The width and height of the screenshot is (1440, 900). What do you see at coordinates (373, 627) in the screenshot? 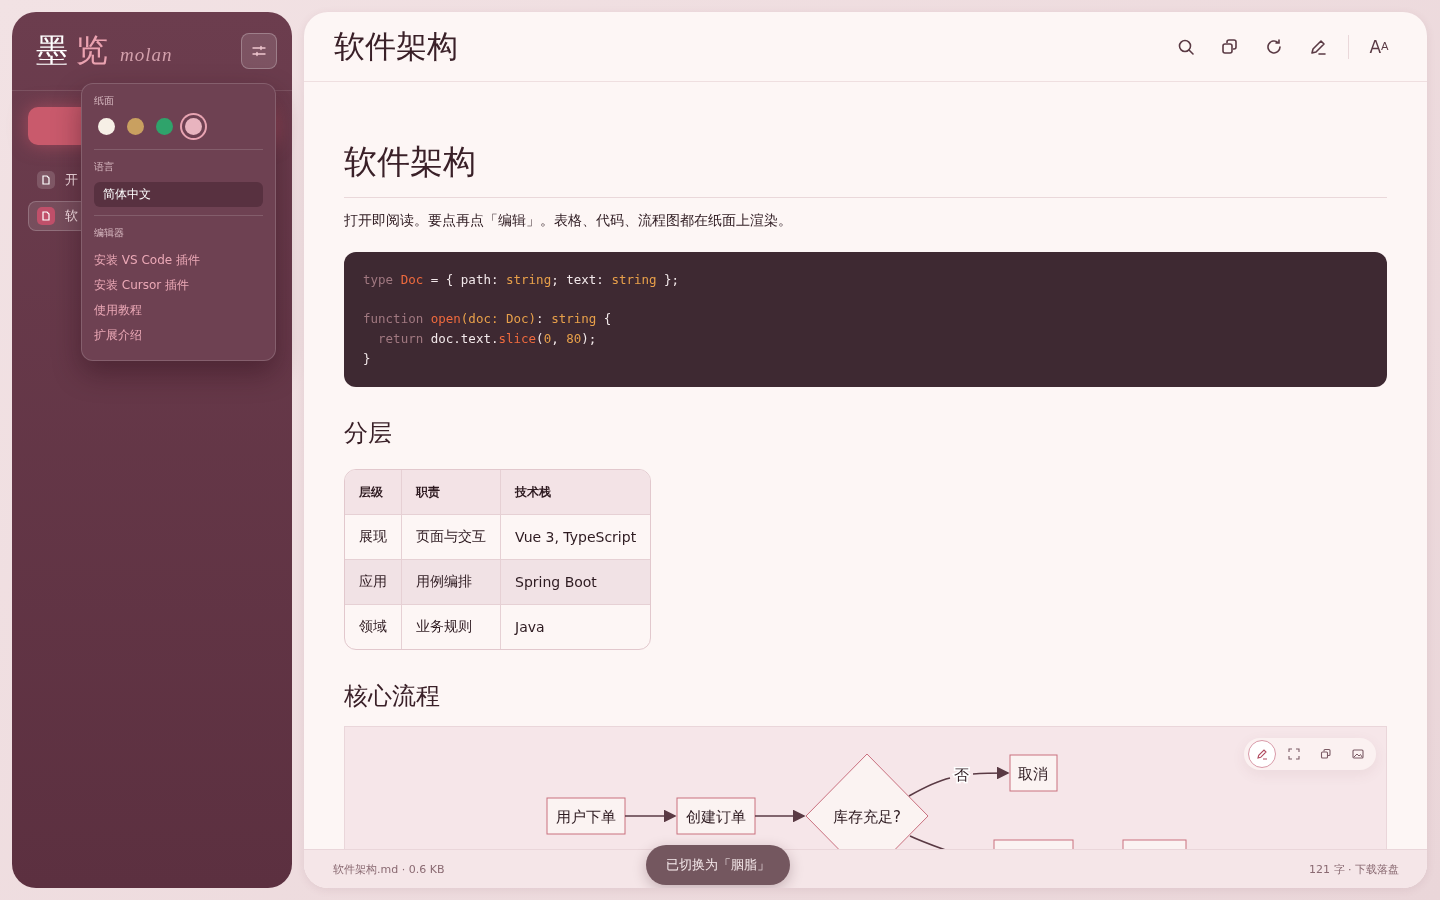
I see `table-cell: 领域` at bounding box center [373, 627].